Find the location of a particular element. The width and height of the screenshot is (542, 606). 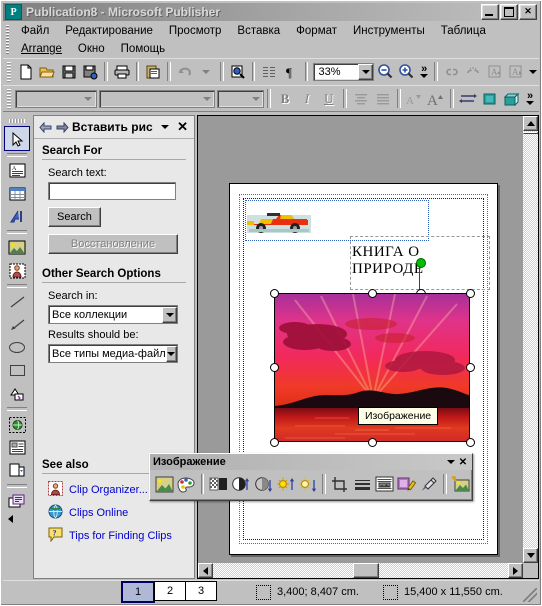

search-in-combo: Все коллекции is located at coordinates (113, 314).